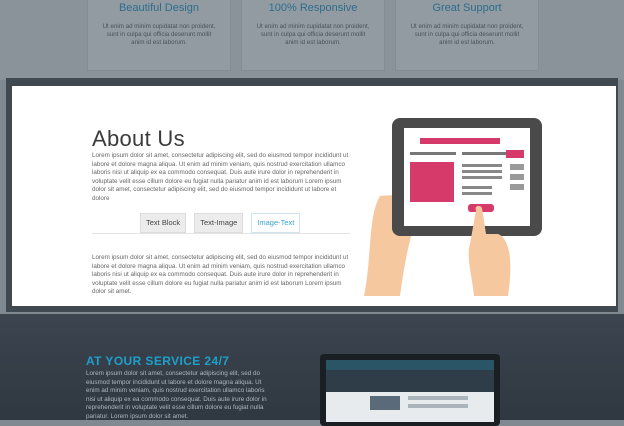  Describe the element at coordinates (410, 390) in the screenshot. I see `monitor-mockup-icon` at that location.